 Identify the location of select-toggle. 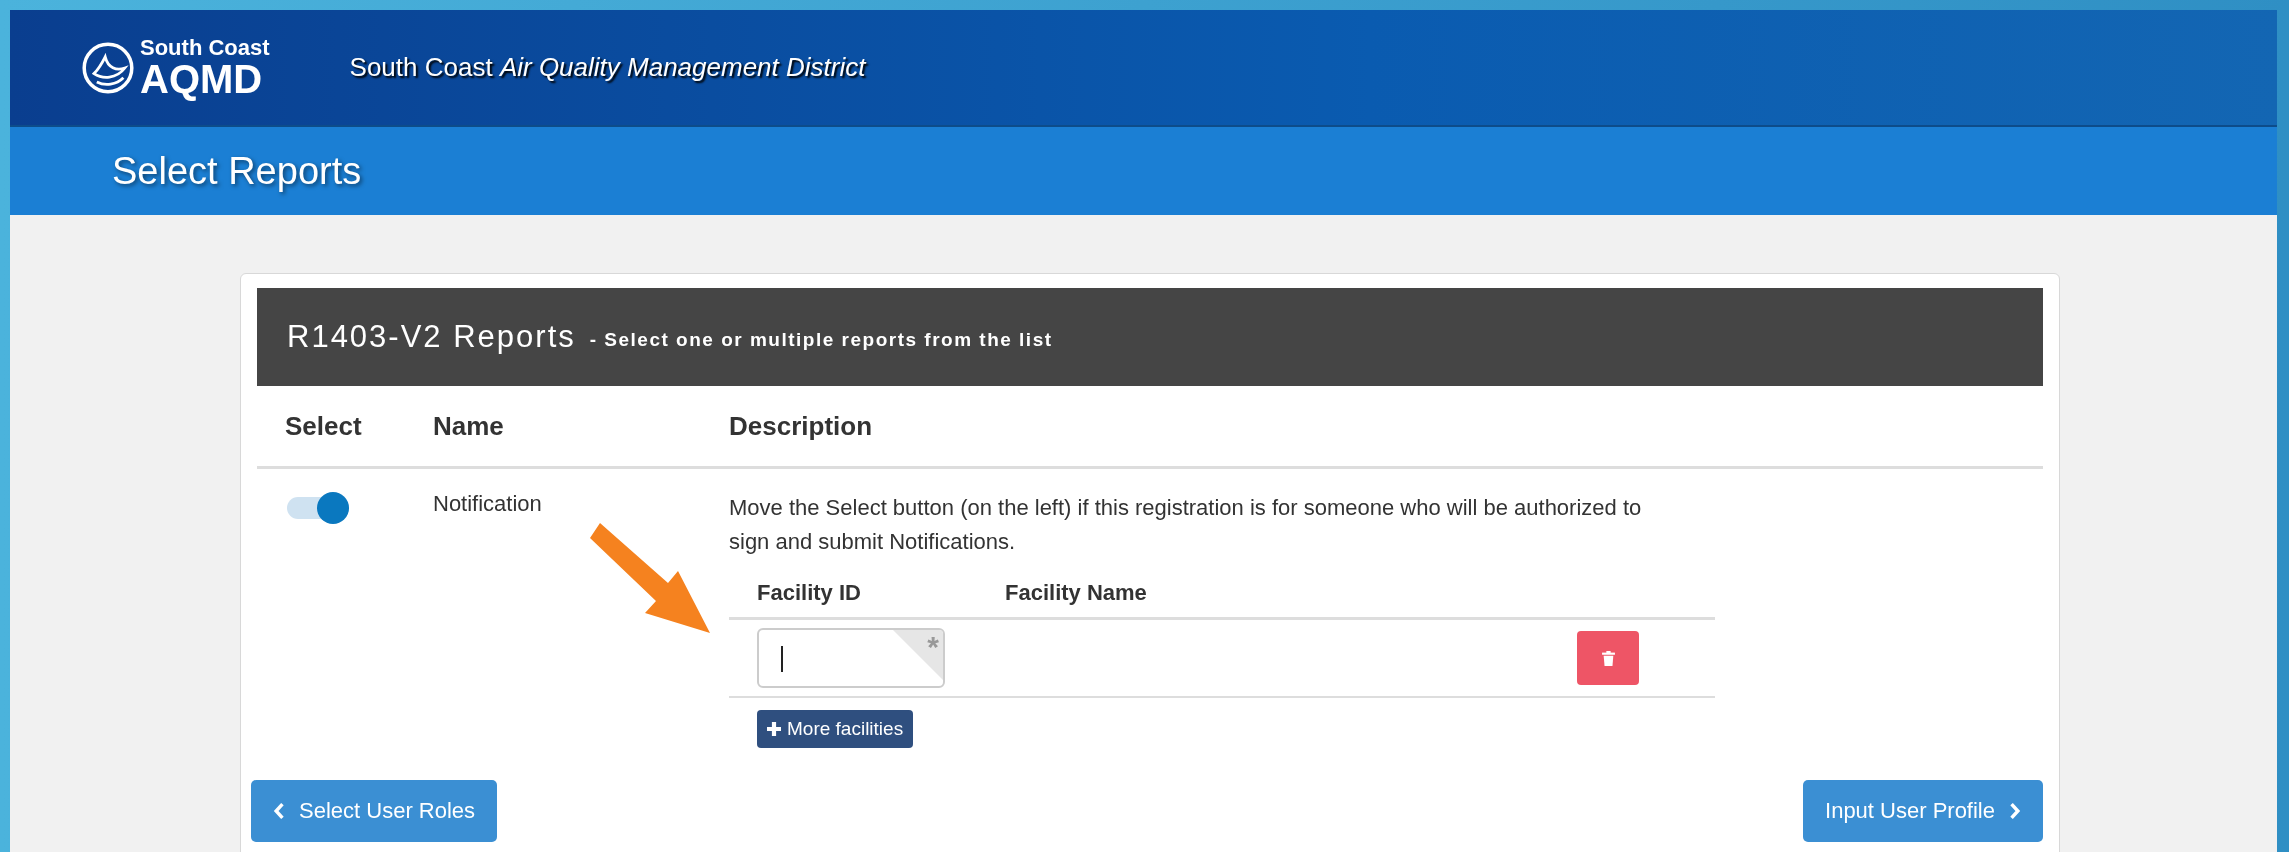
(318, 507).